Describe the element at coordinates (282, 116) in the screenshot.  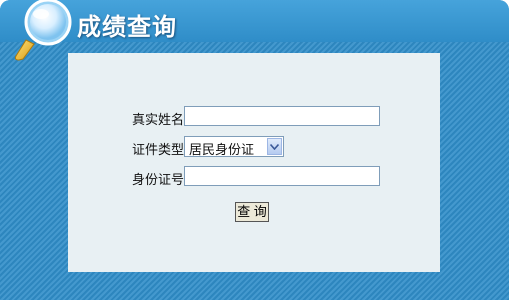
I see `name-input` at that location.